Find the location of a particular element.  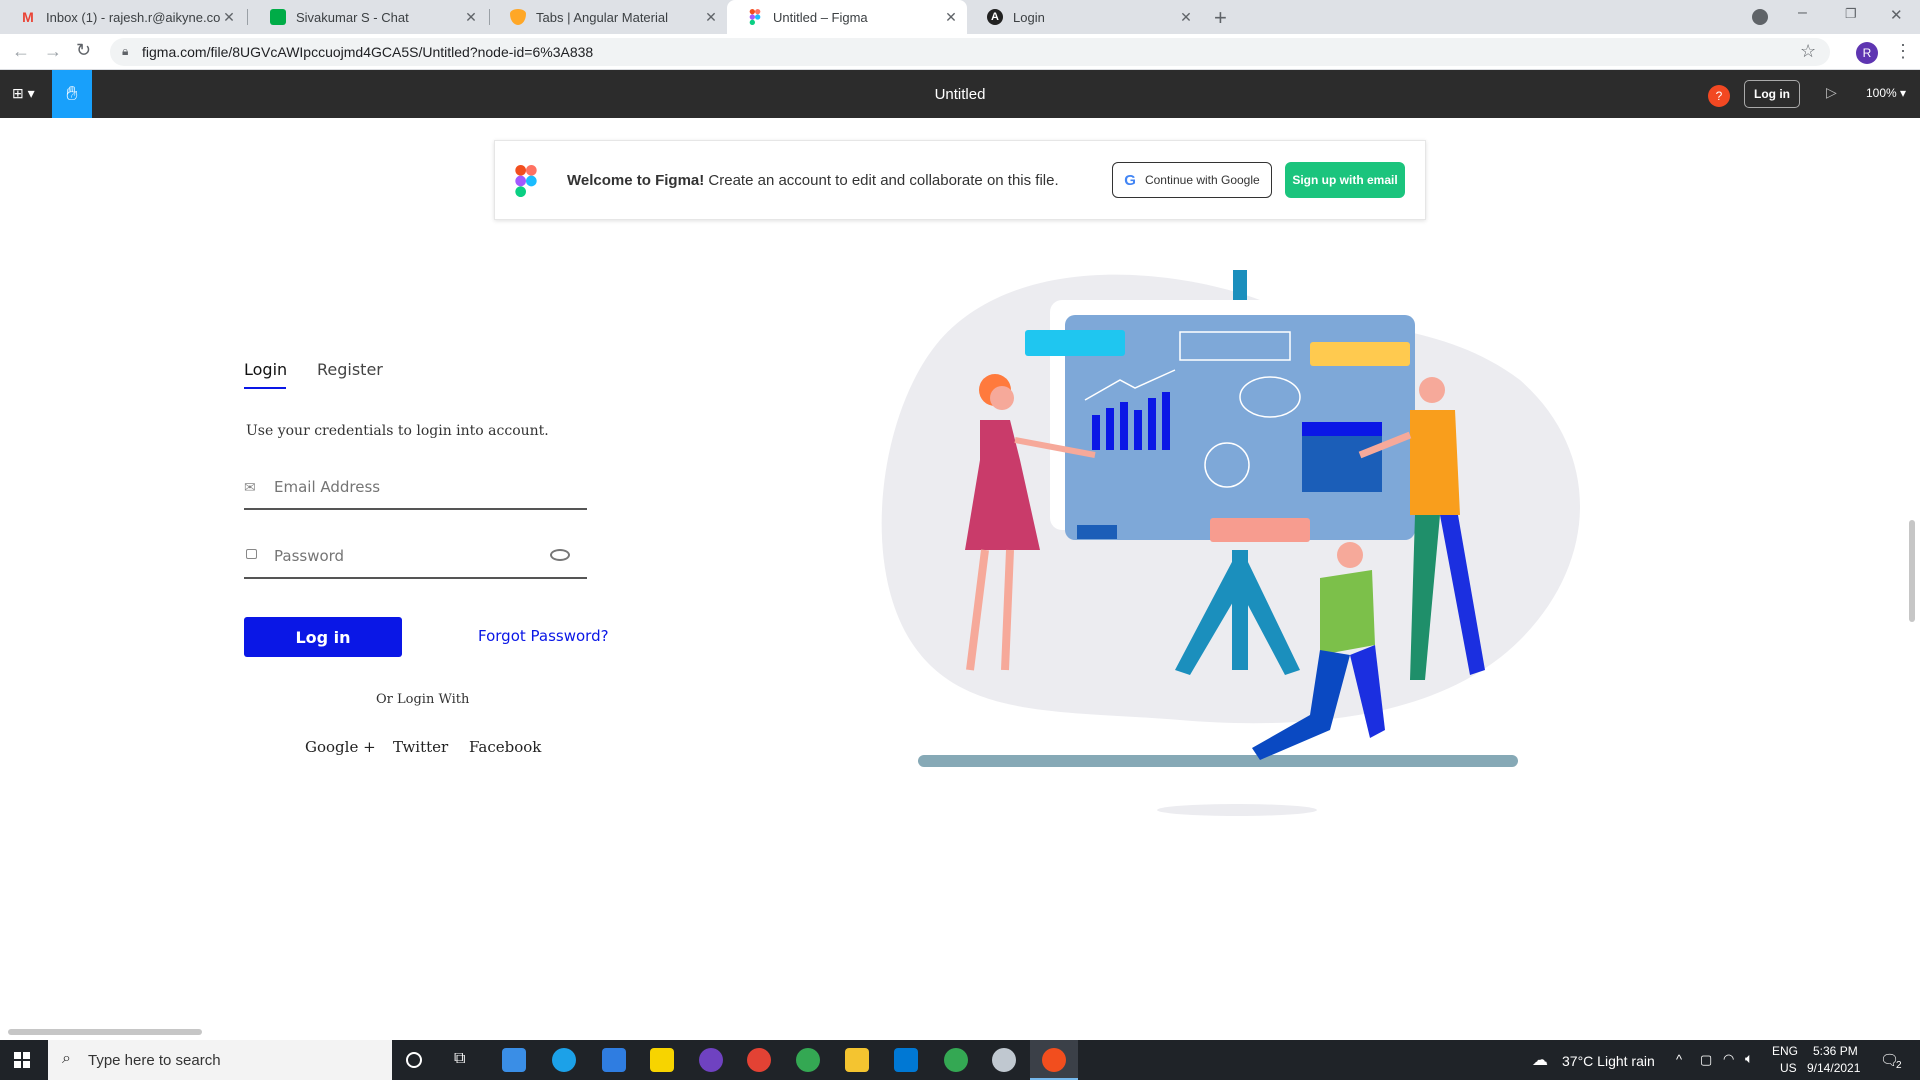

volume-icon: 🔈︎ is located at coordinates (1749, 1058).